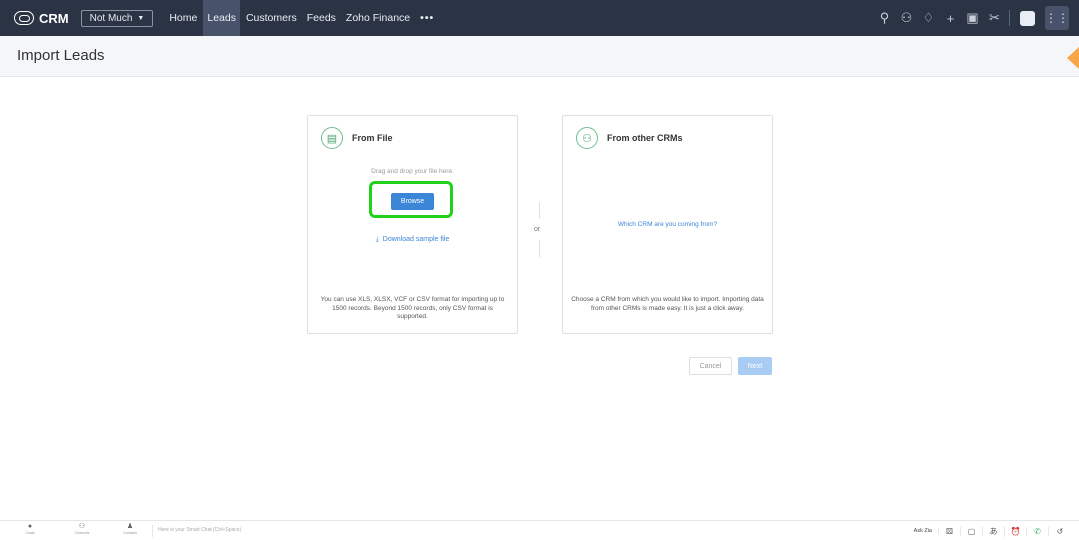 This screenshot has width=1079, height=540. What do you see at coordinates (1027, 18) in the screenshot?
I see `avatar` at bounding box center [1027, 18].